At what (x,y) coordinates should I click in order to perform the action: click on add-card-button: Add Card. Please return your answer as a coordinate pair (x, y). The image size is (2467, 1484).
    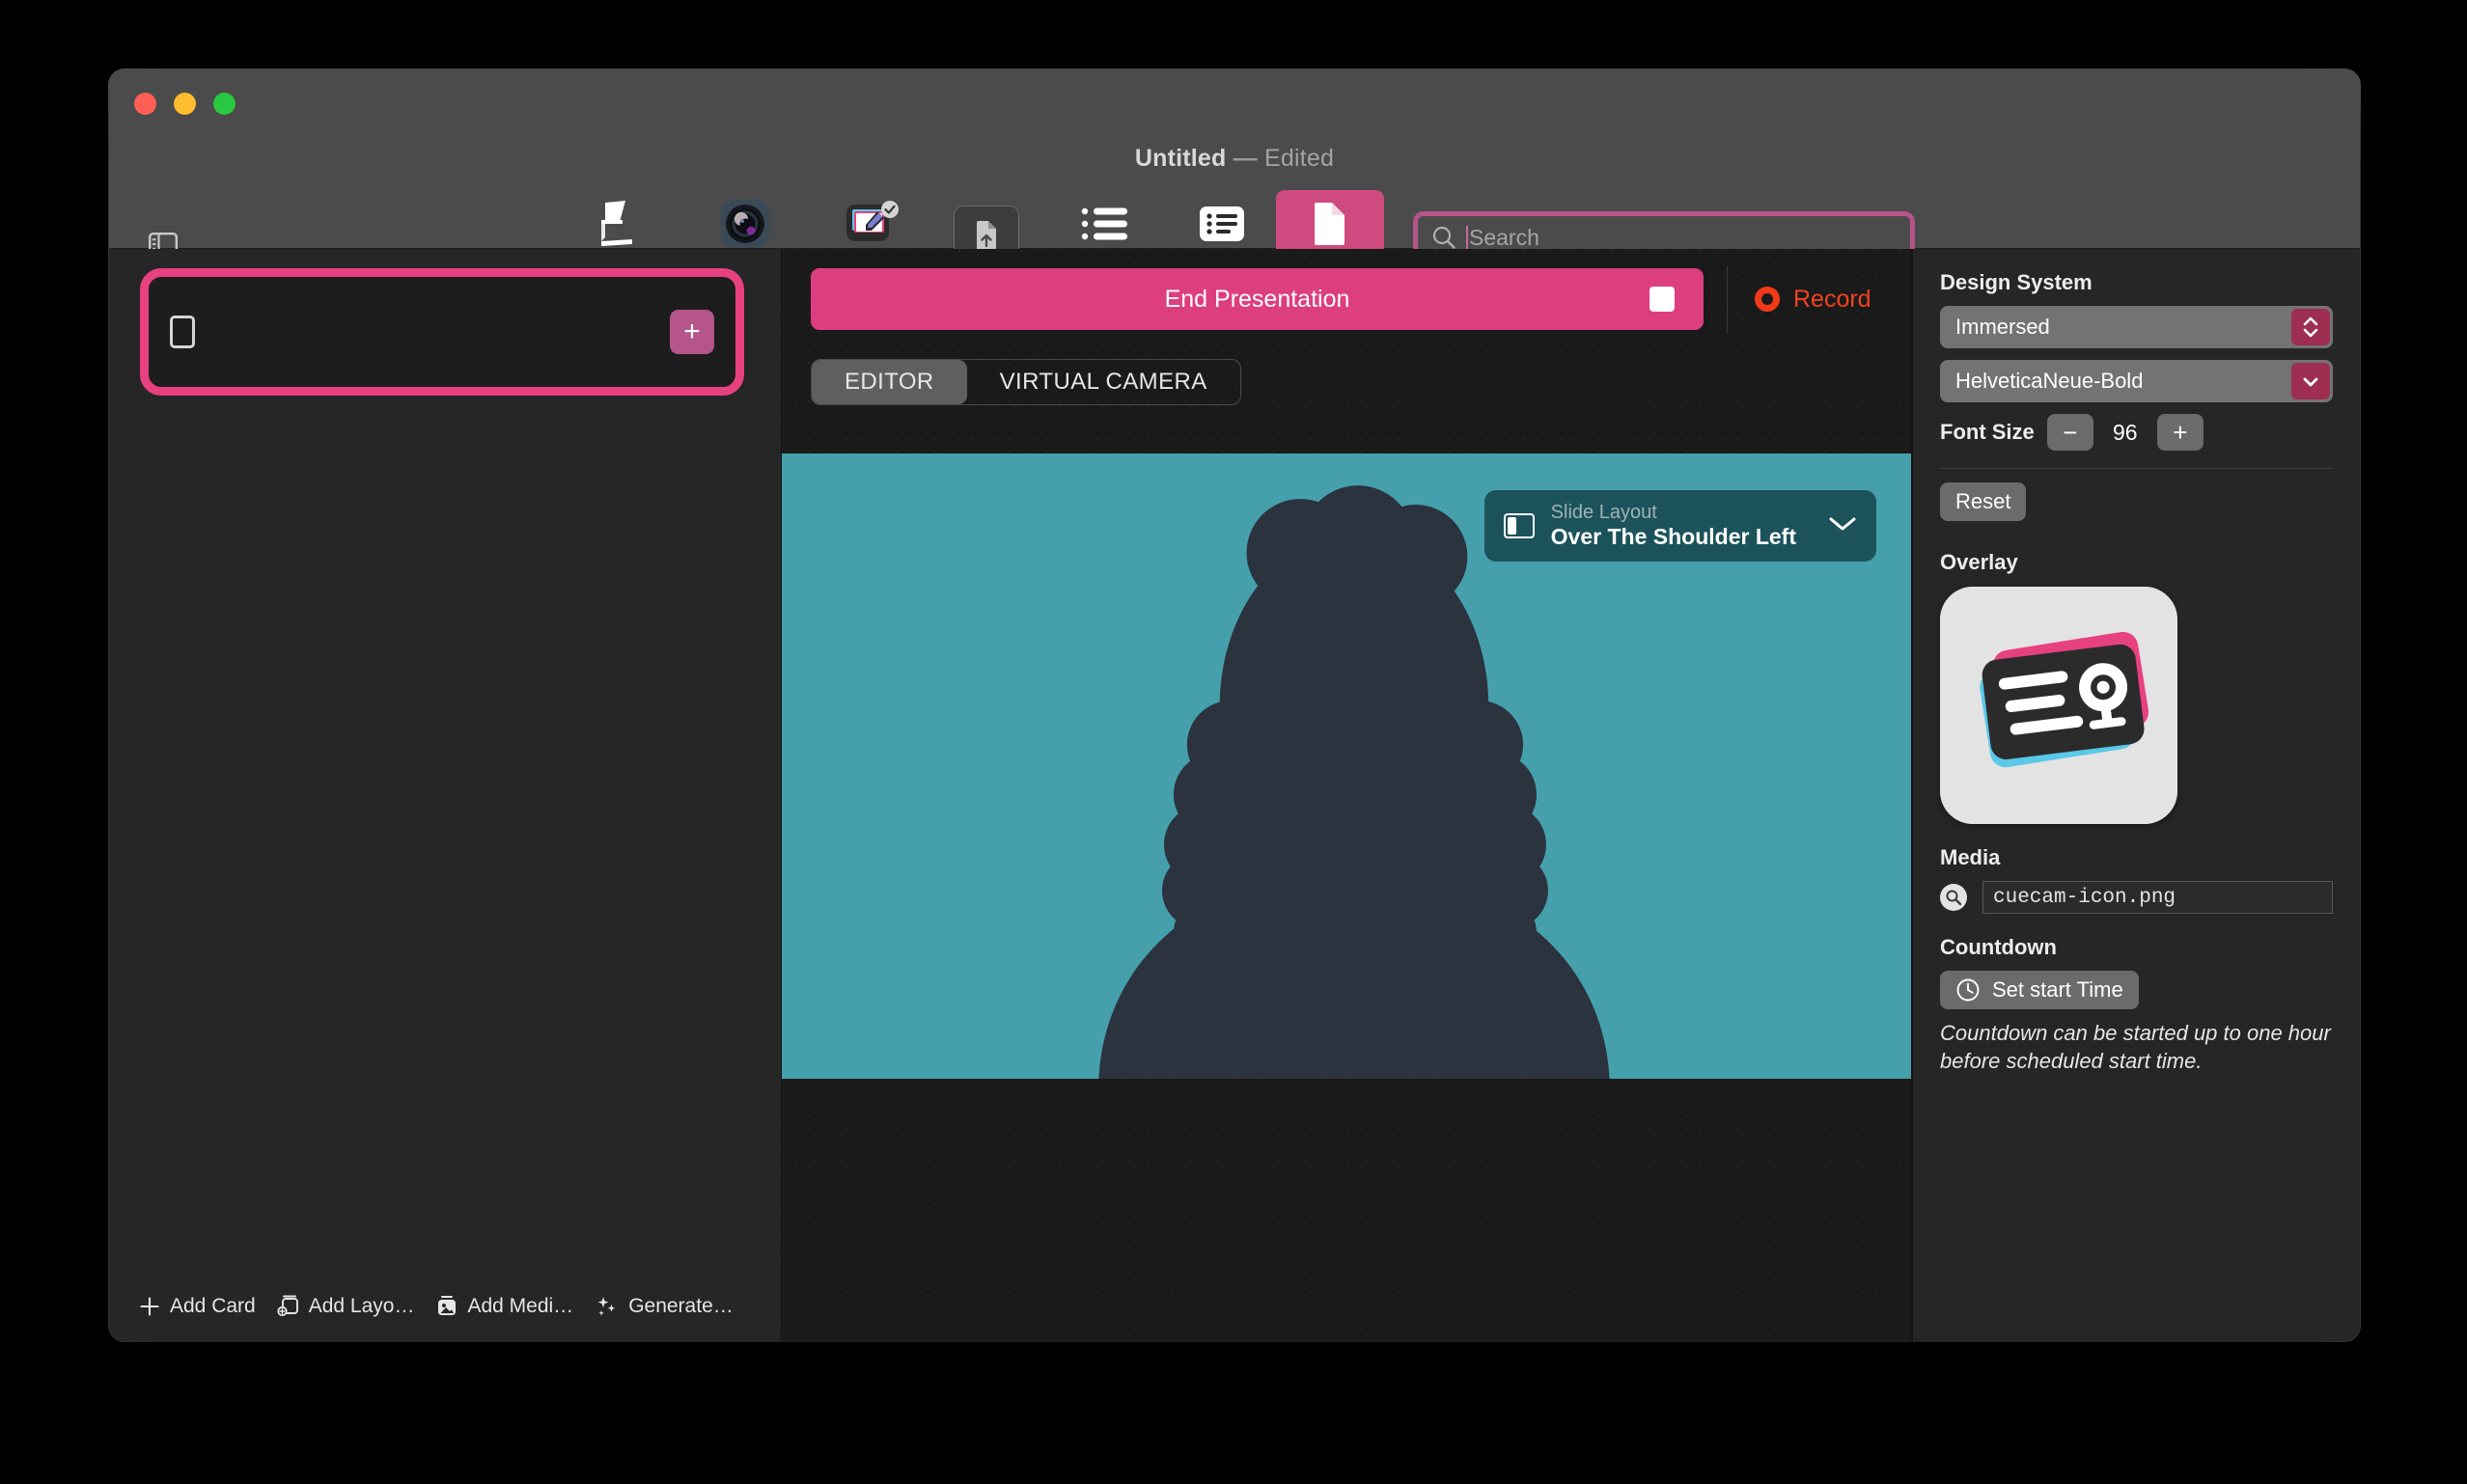
    Looking at the image, I should click on (196, 1306).